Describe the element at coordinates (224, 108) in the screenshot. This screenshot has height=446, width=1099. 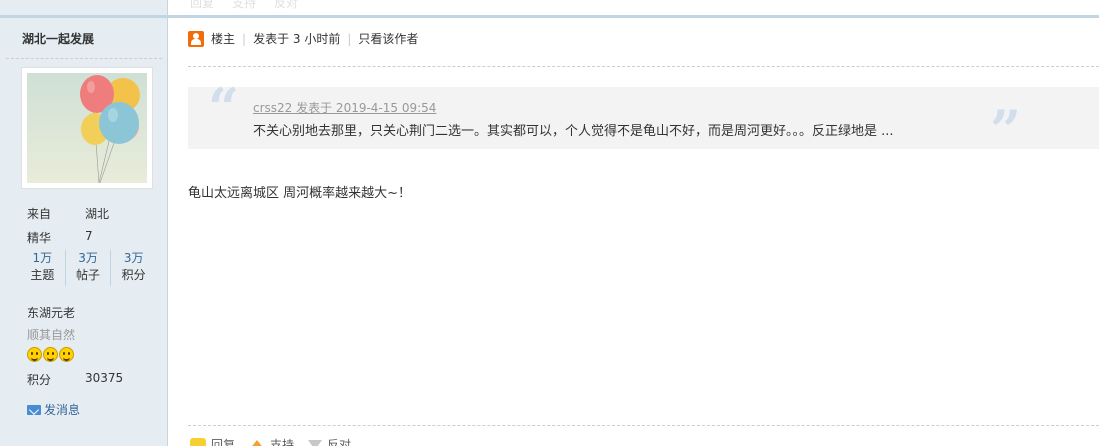
I see `open-quote-icon: “` at that location.